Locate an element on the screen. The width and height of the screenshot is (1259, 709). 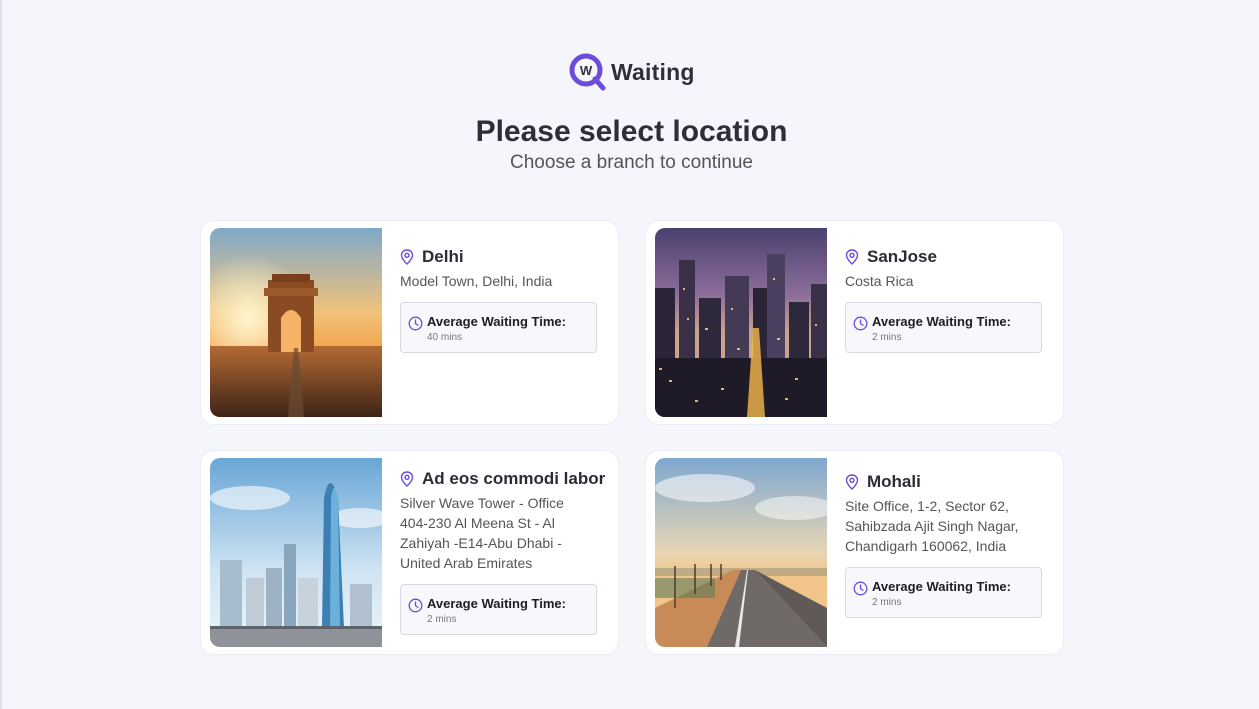
location-image-sanjose is located at coordinates (741, 322).